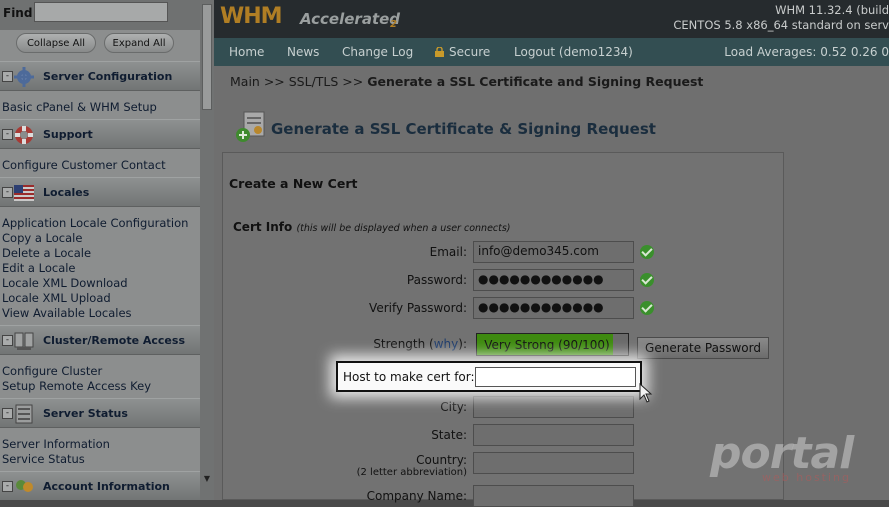 This screenshot has width=889, height=507. What do you see at coordinates (24, 414) in the screenshot?
I see `server-status-icon` at bounding box center [24, 414].